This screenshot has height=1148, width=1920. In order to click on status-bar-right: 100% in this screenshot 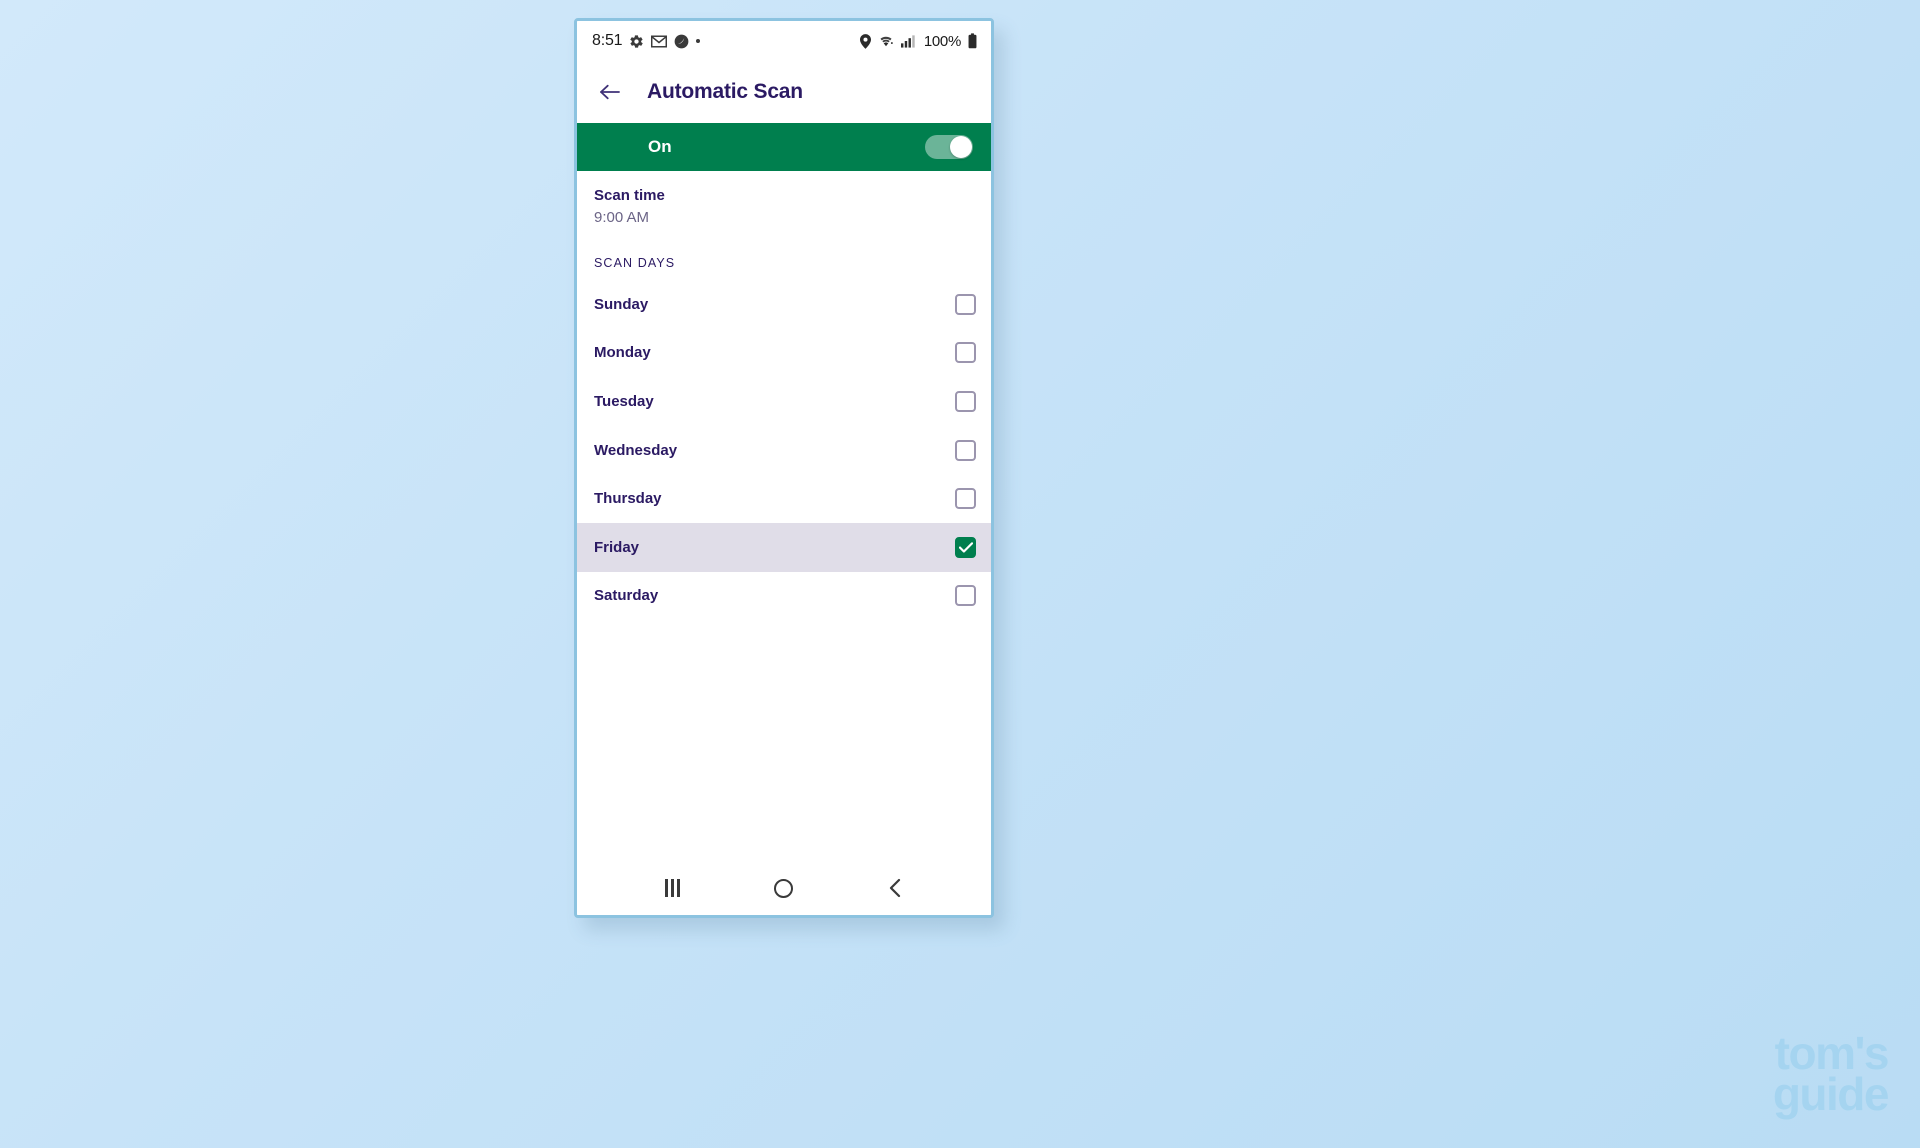, I will do `click(918, 41)`.